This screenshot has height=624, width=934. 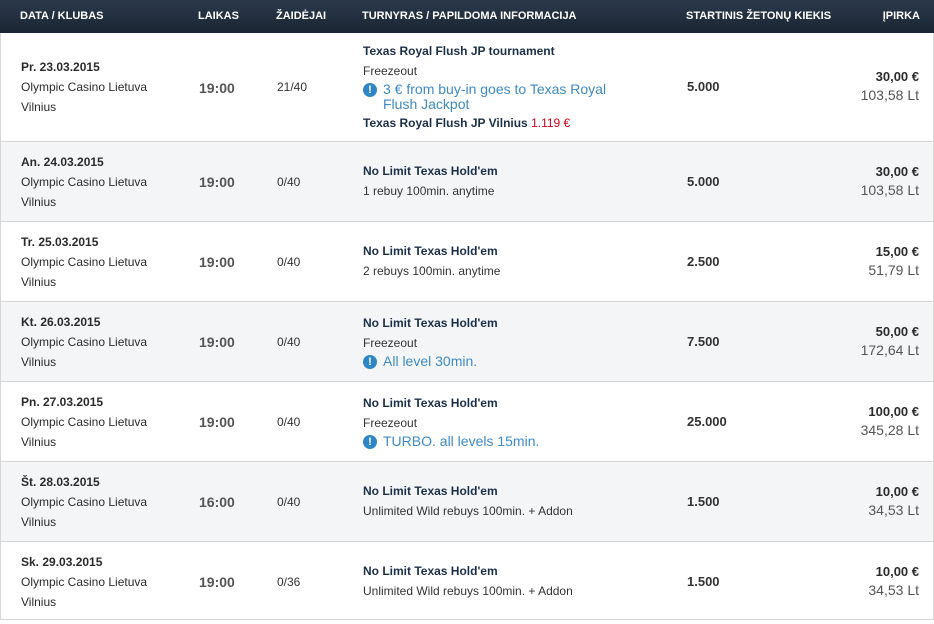 I want to click on row-tournament-info: ! TURBO. all levels 15min., so click(x=503, y=441).